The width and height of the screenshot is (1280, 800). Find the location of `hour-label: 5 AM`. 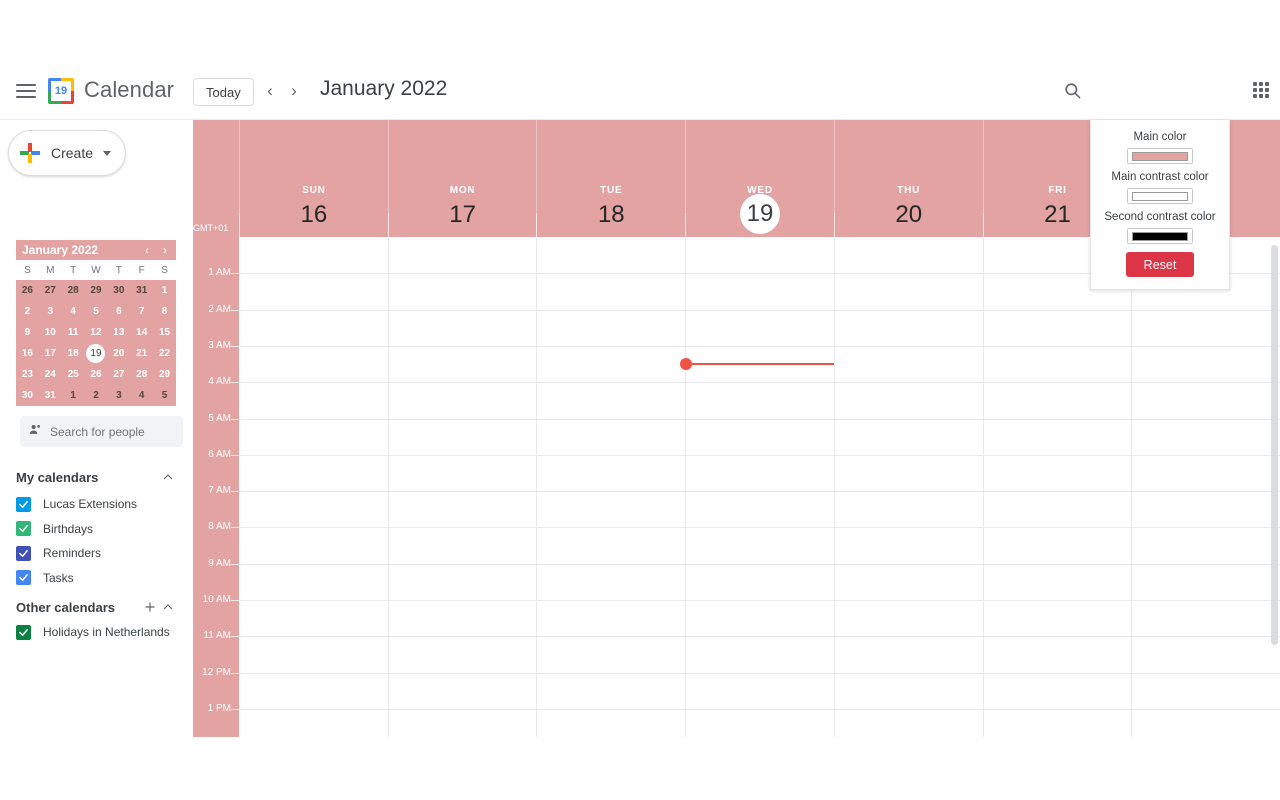

hour-label: 5 AM is located at coordinates (219, 418).